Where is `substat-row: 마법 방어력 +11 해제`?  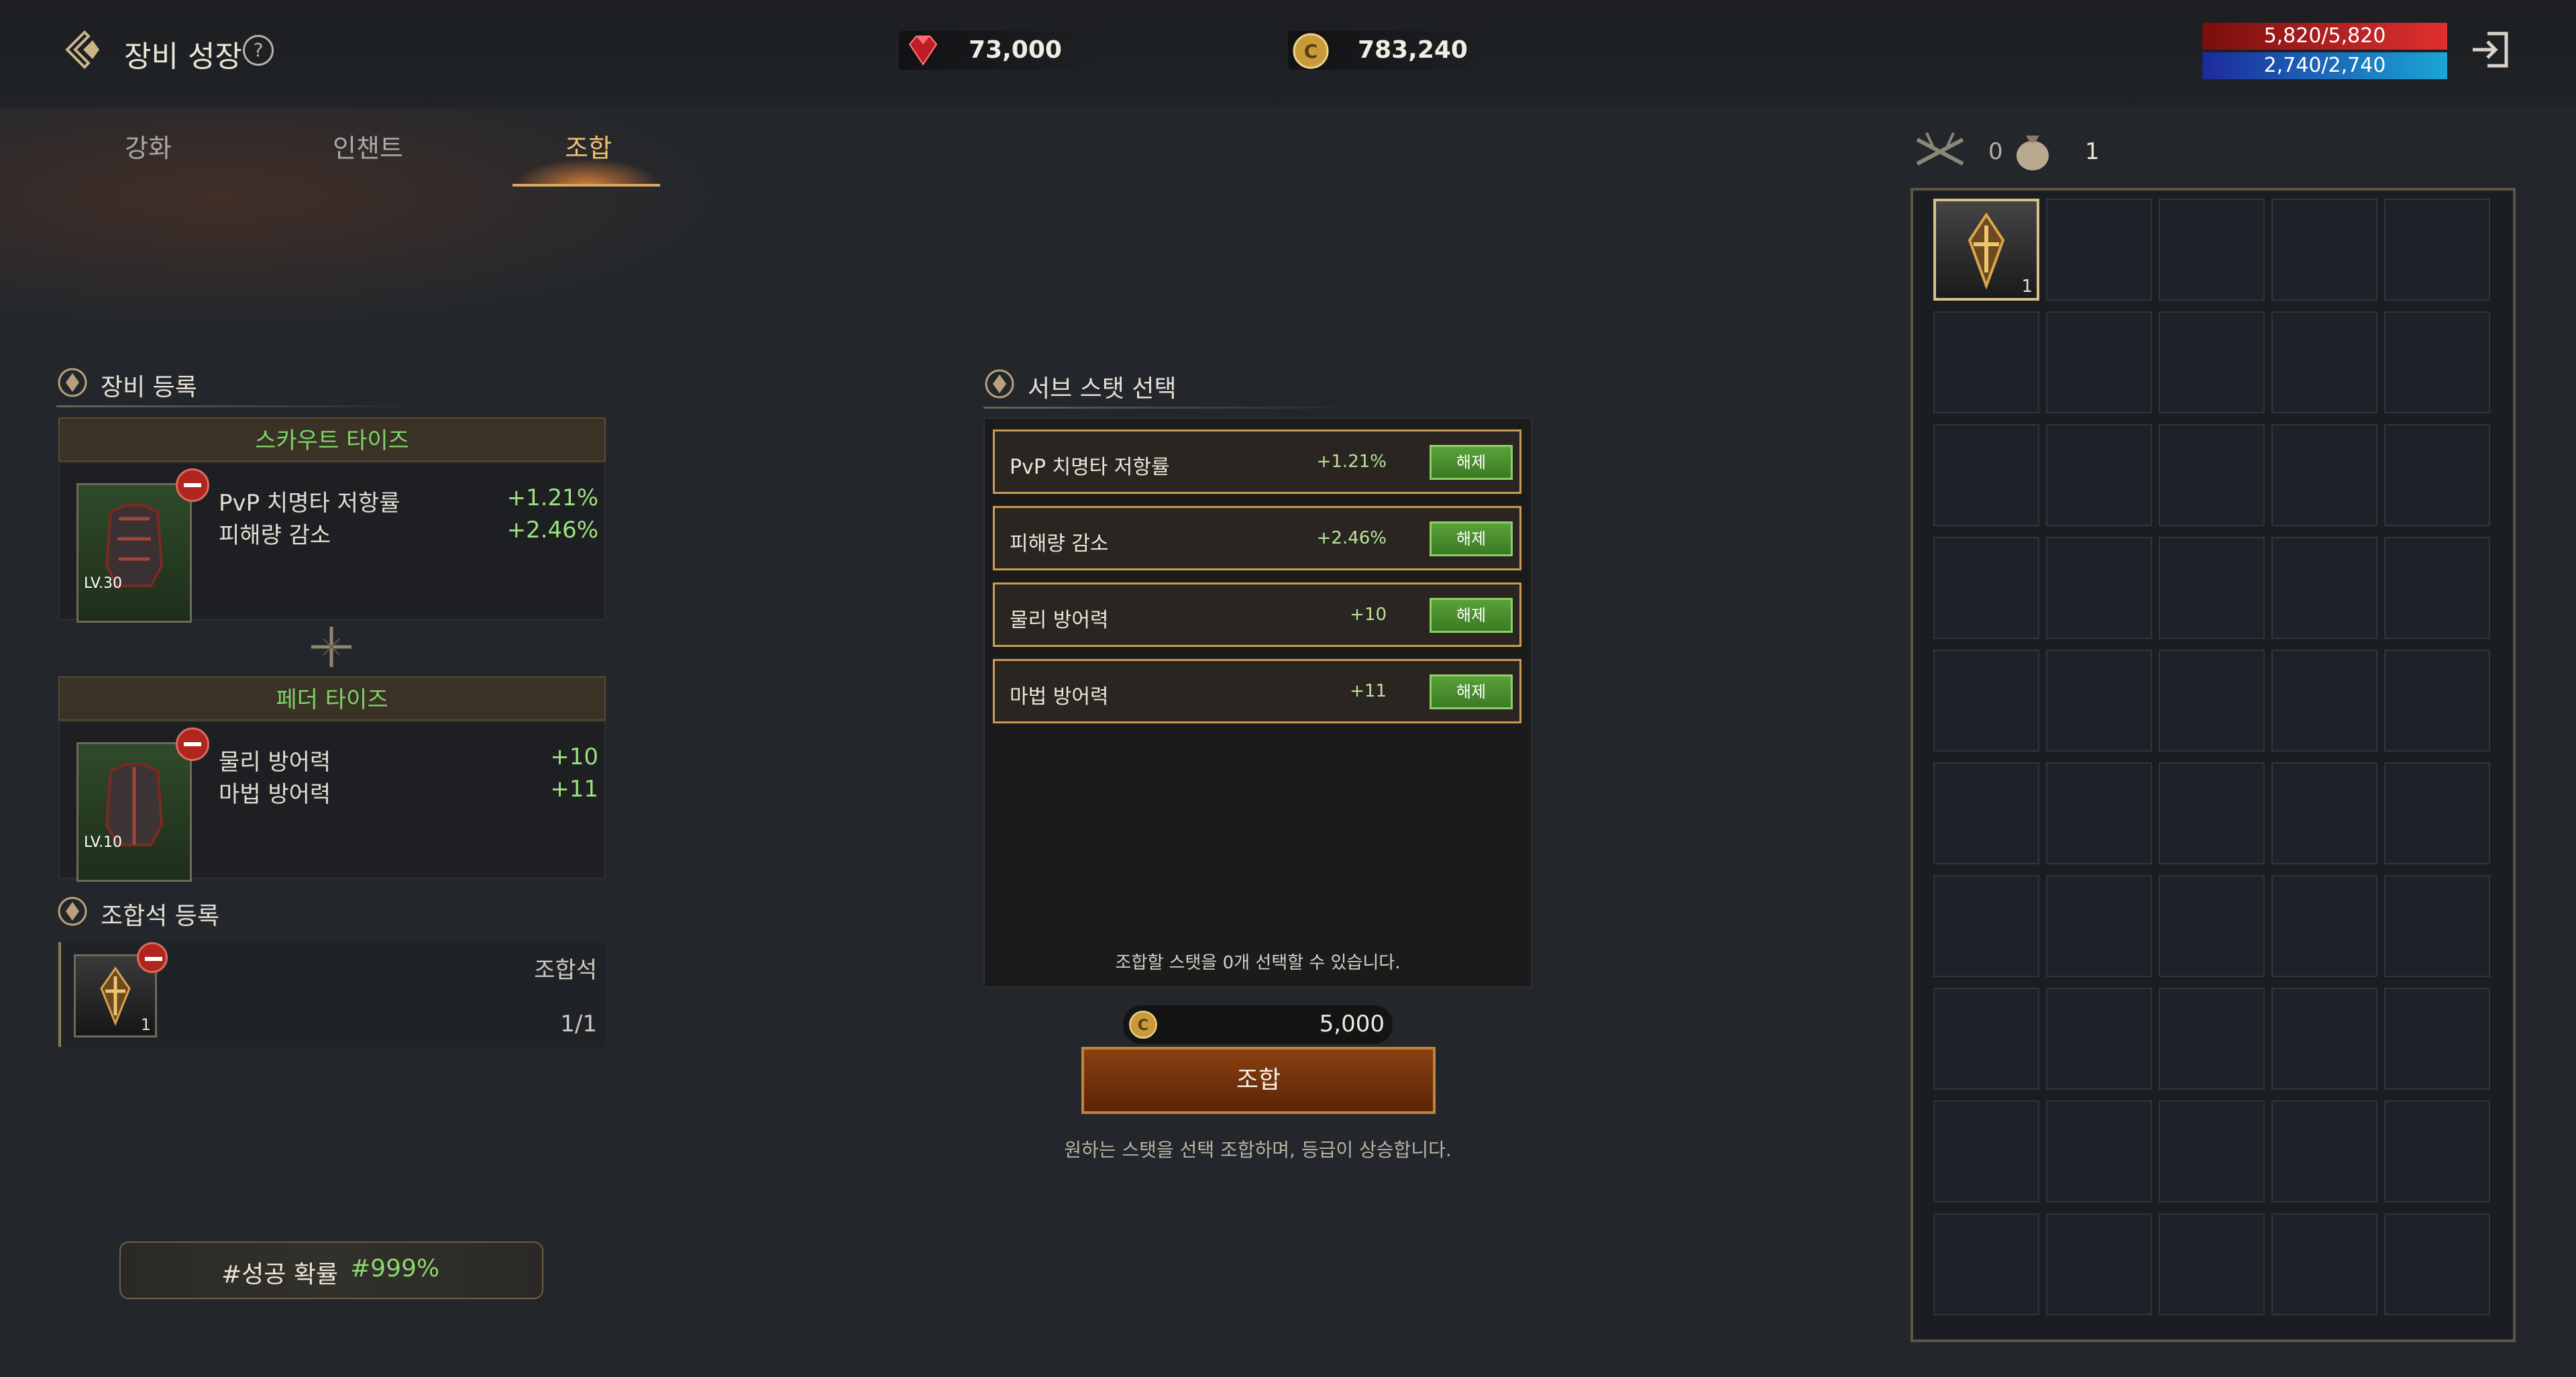 substat-row: 마법 방어력 +11 해제 is located at coordinates (1257, 691).